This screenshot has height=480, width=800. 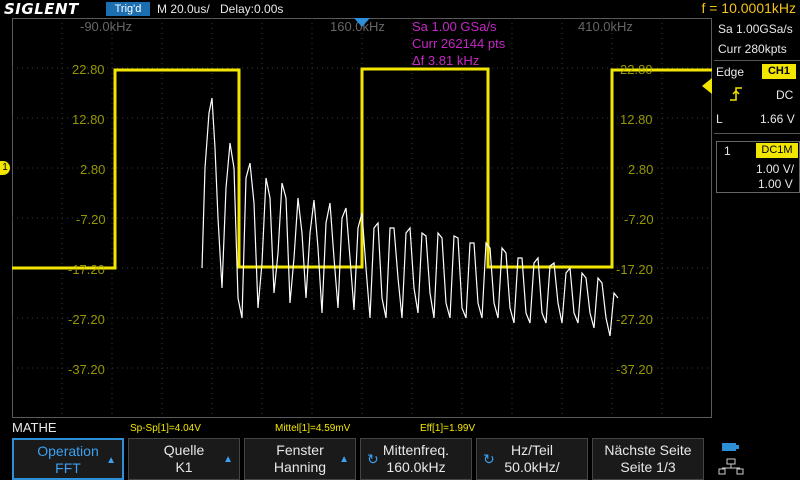 I want to click on softkey-center-freq: ↻ Mittenfreq. 160.0kHz, so click(x=416, y=459).